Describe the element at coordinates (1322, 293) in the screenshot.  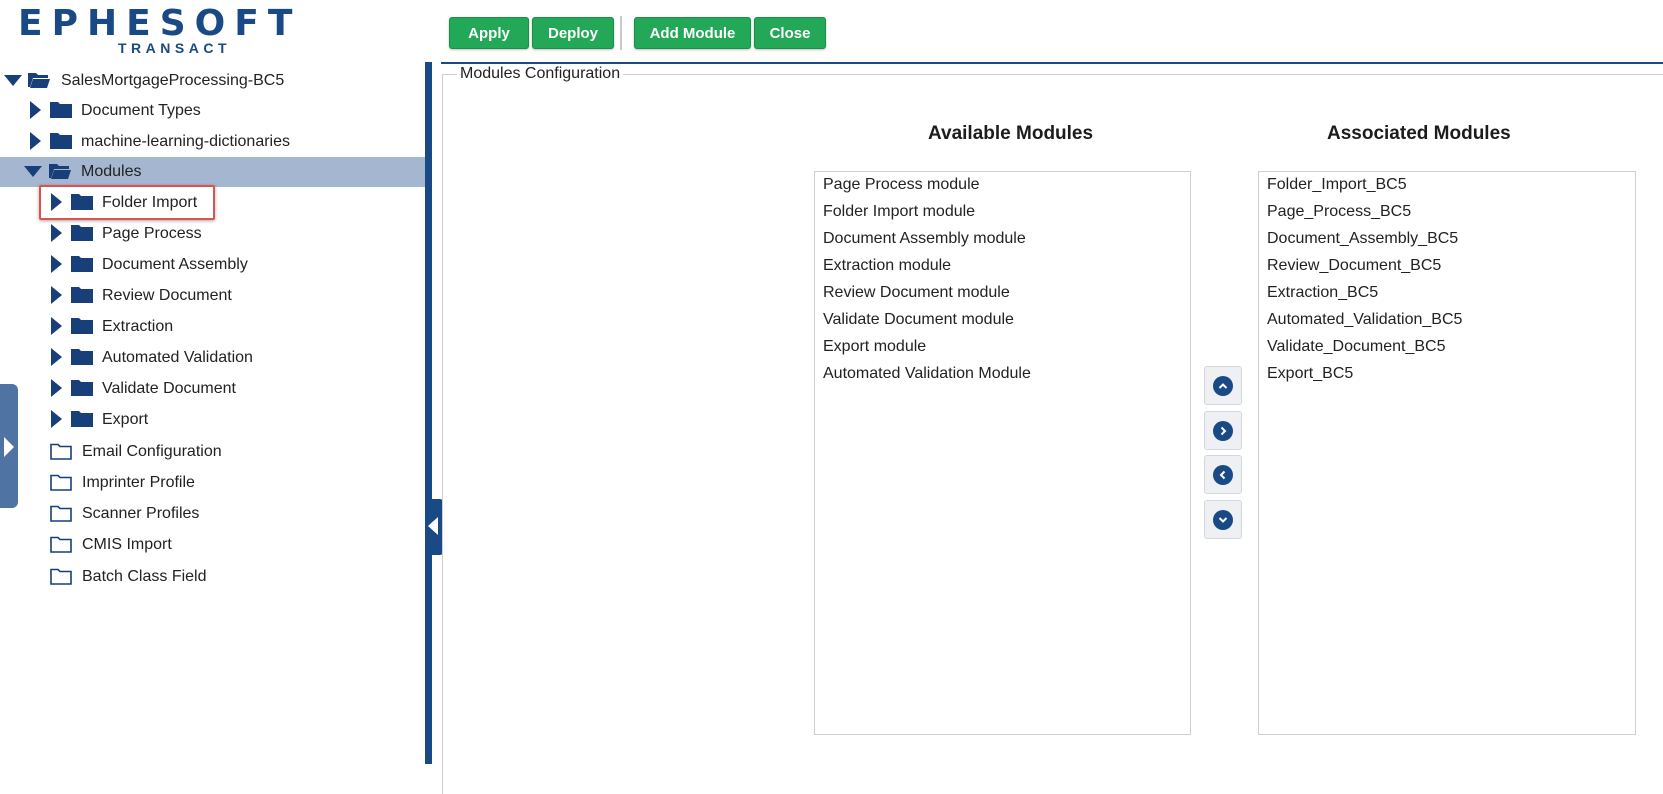
I see `list-item: Extraction_BC5` at that location.